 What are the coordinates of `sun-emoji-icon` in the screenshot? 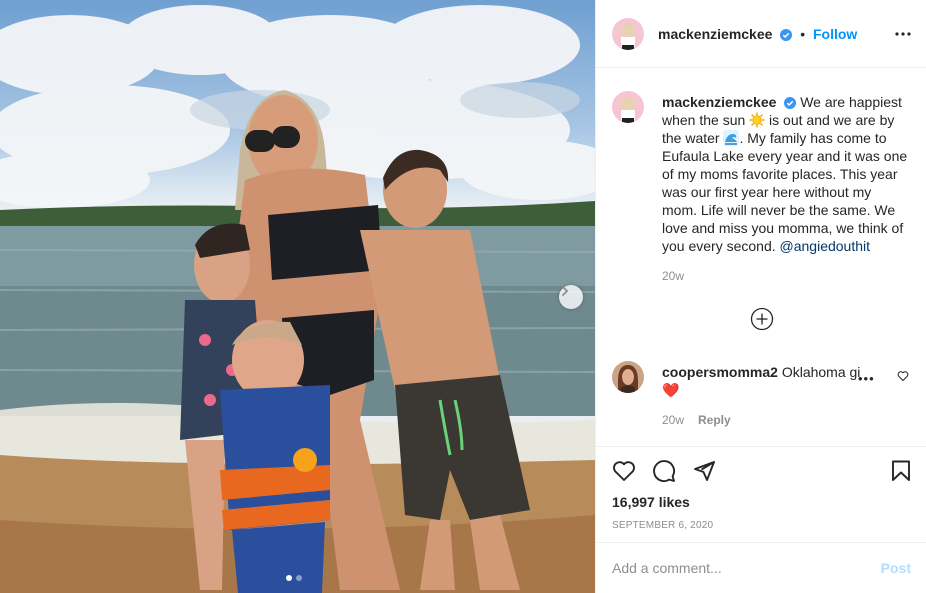 It's located at (757, 120).